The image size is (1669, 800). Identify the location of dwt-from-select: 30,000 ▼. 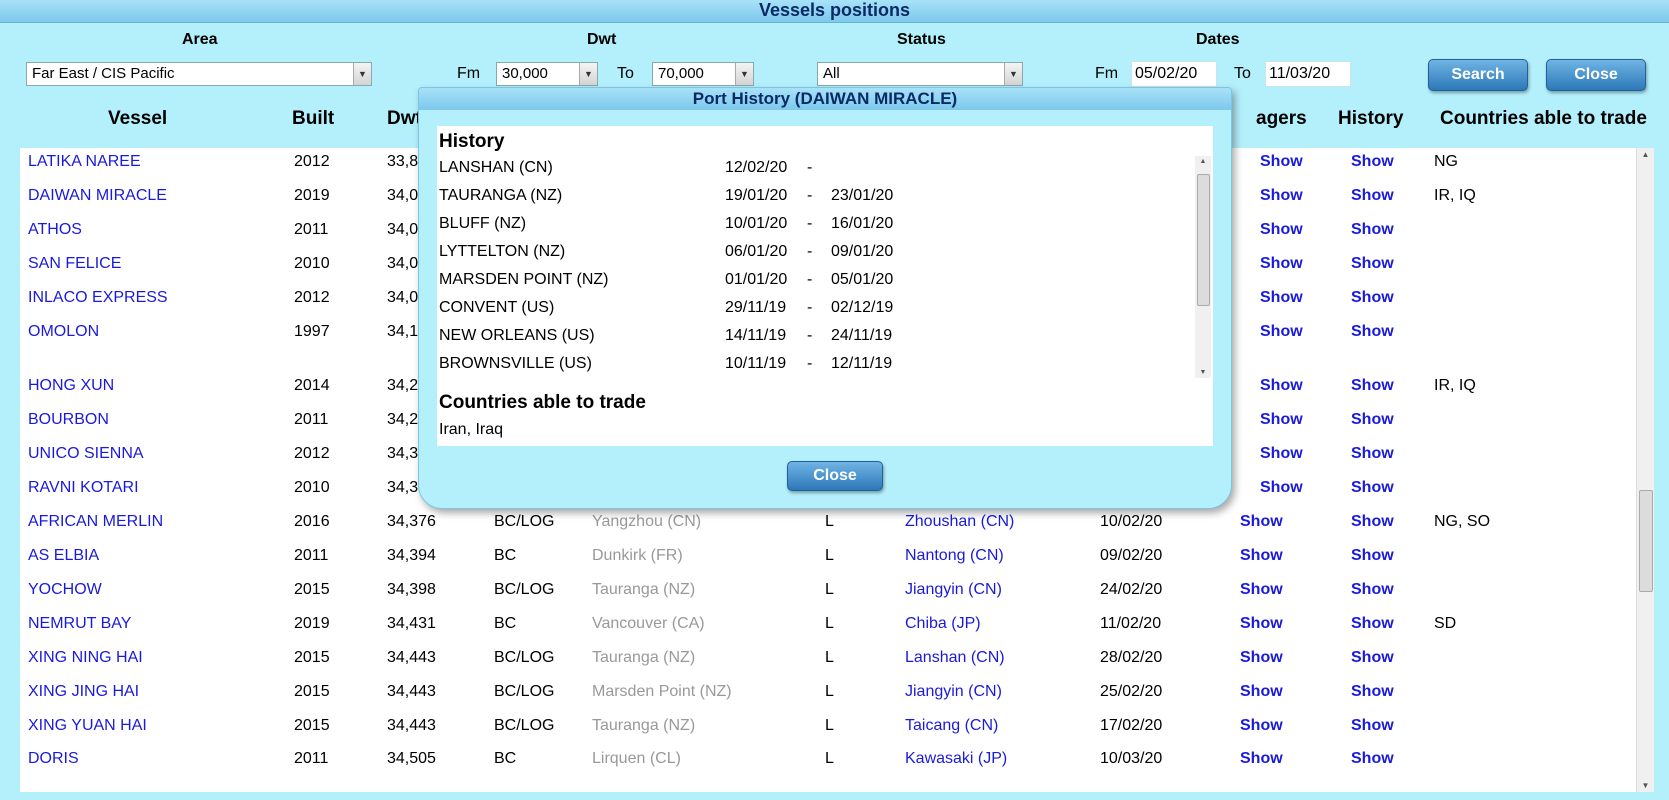
(547, 74).